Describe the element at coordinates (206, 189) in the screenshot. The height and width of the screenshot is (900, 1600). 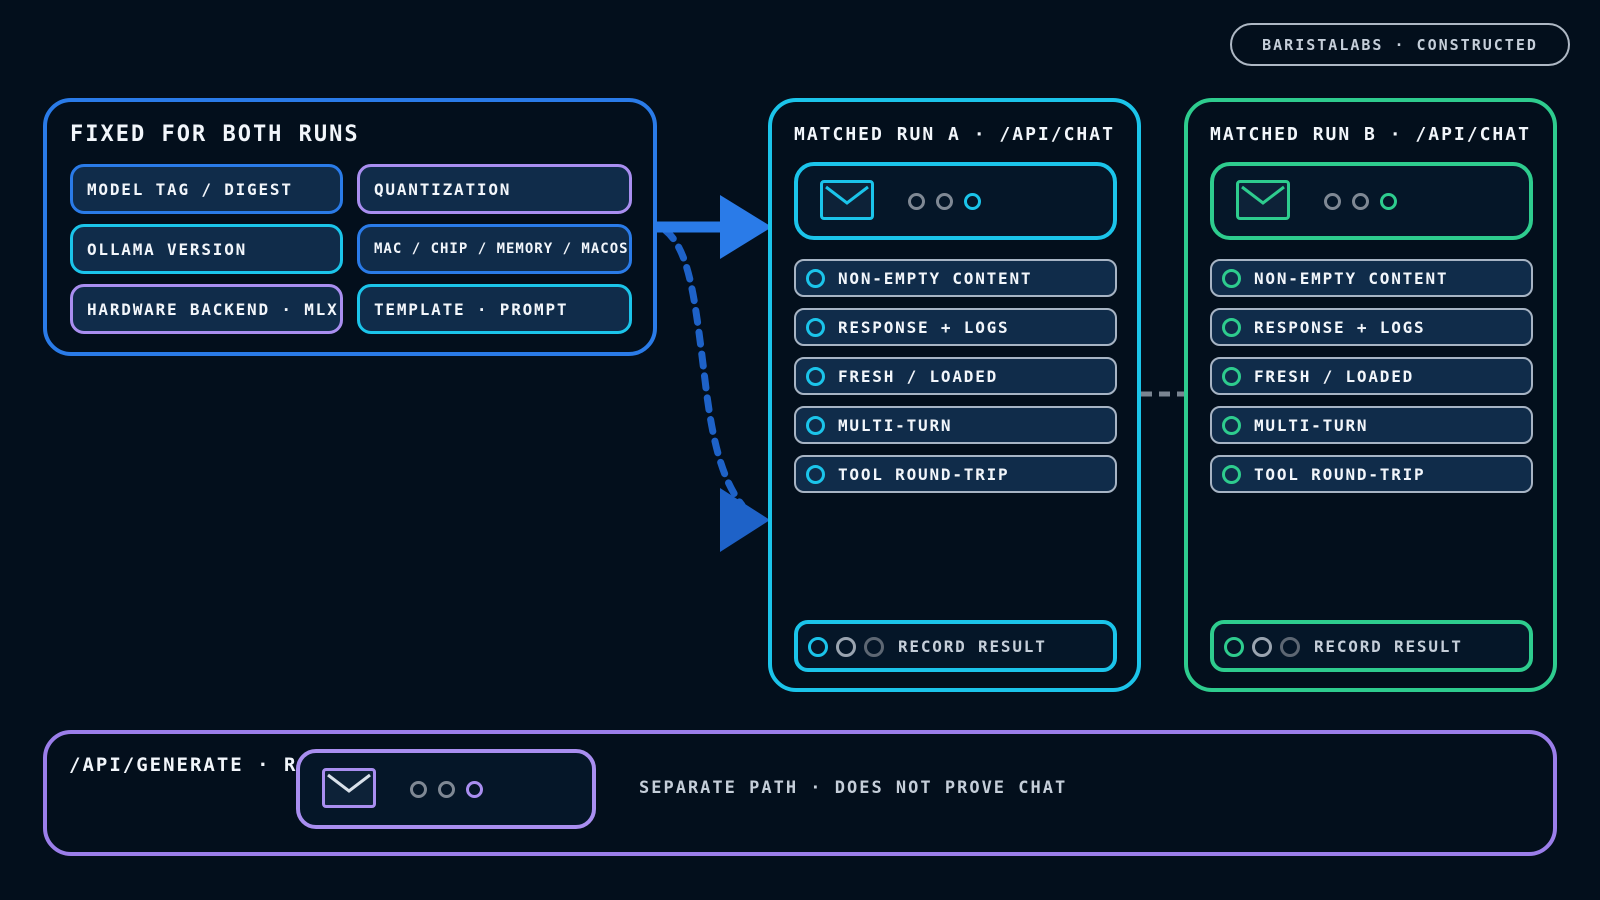
I see `chip-model-tag-digest: MODEL TAG / DIGEST` at that location.